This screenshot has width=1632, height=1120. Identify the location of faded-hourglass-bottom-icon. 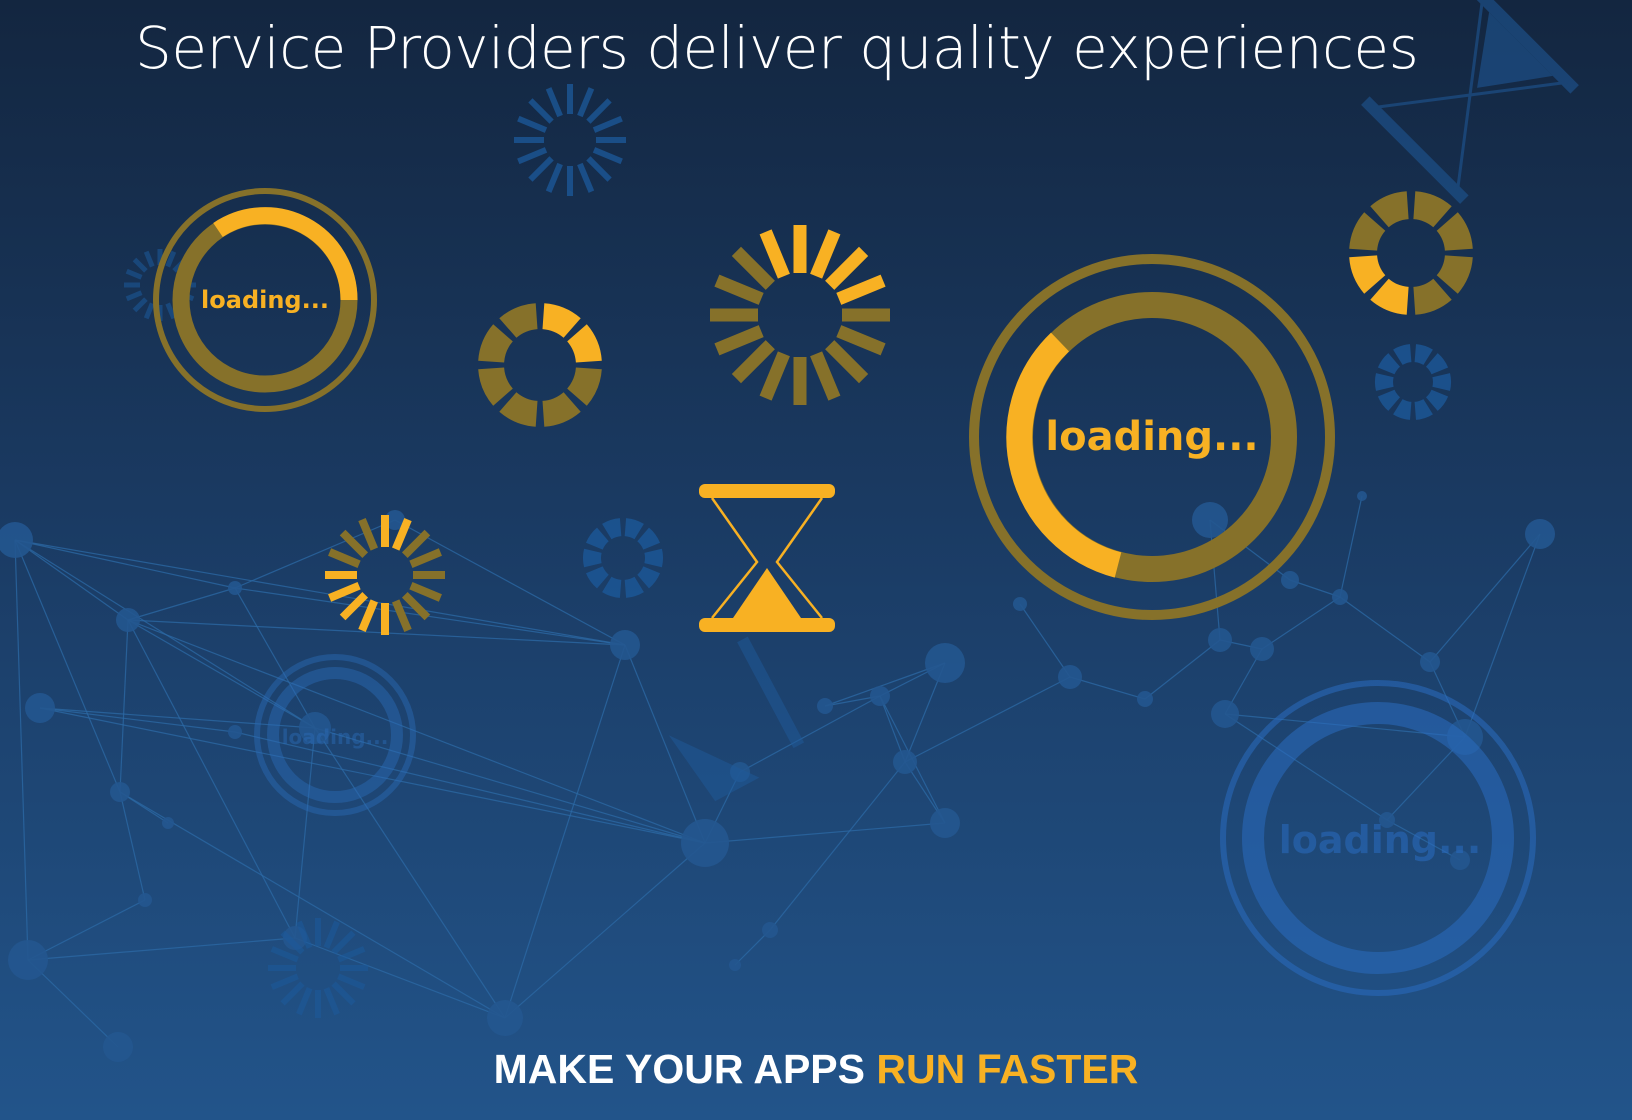
(736, 719).